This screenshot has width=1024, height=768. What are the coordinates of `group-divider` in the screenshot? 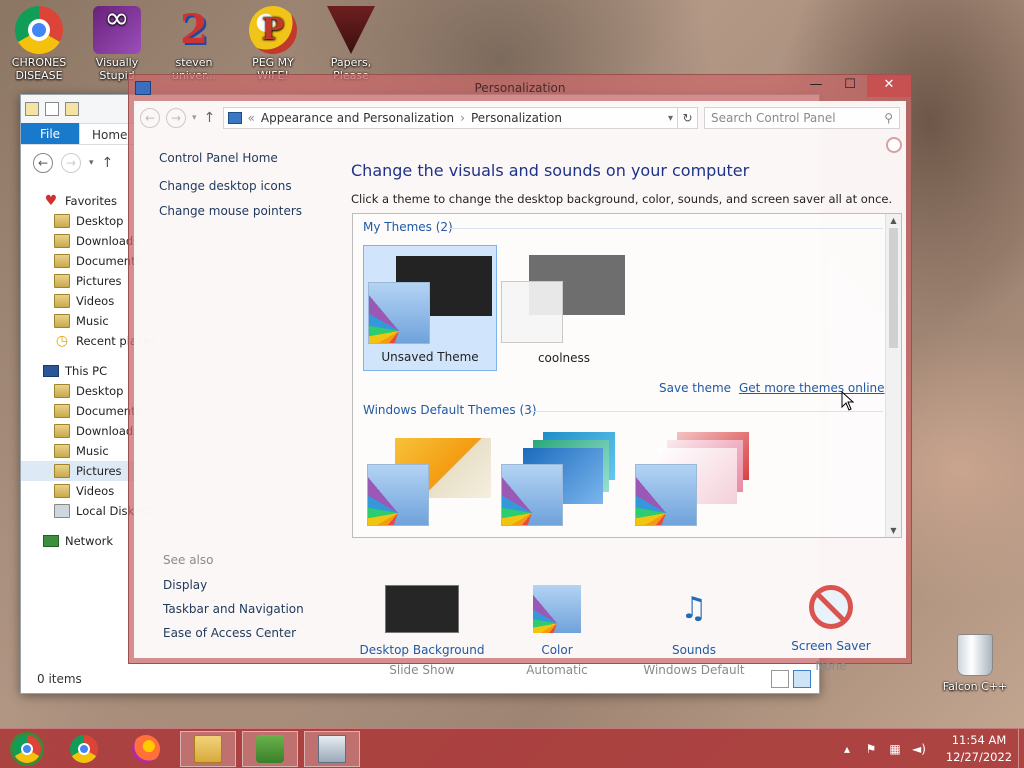 It's located at (707, 411).